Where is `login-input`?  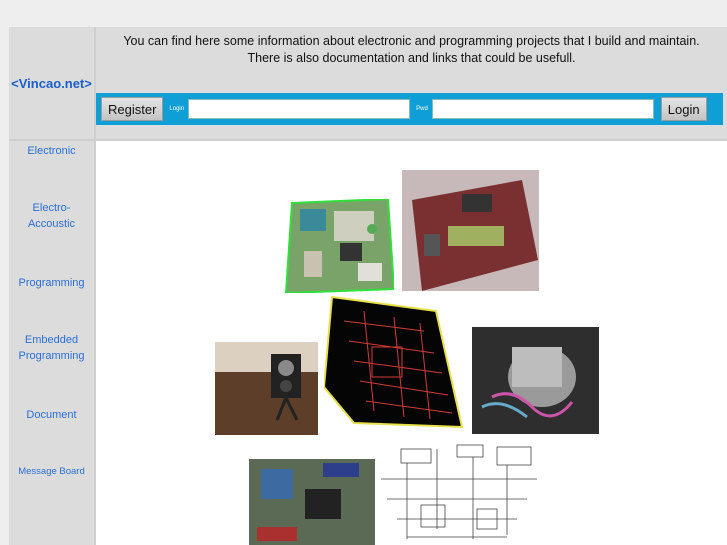 login-input is located at coordinates (299, 109).